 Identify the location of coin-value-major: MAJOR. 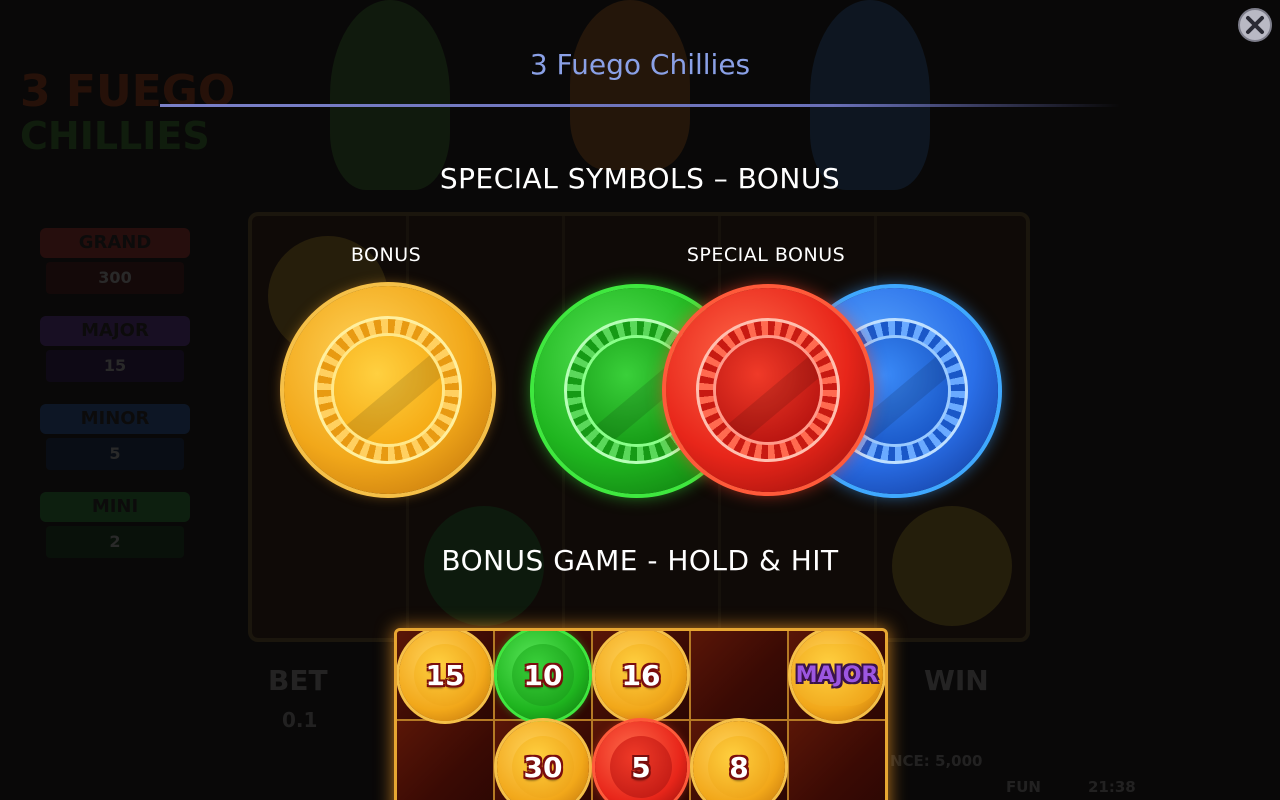
(837, 675).